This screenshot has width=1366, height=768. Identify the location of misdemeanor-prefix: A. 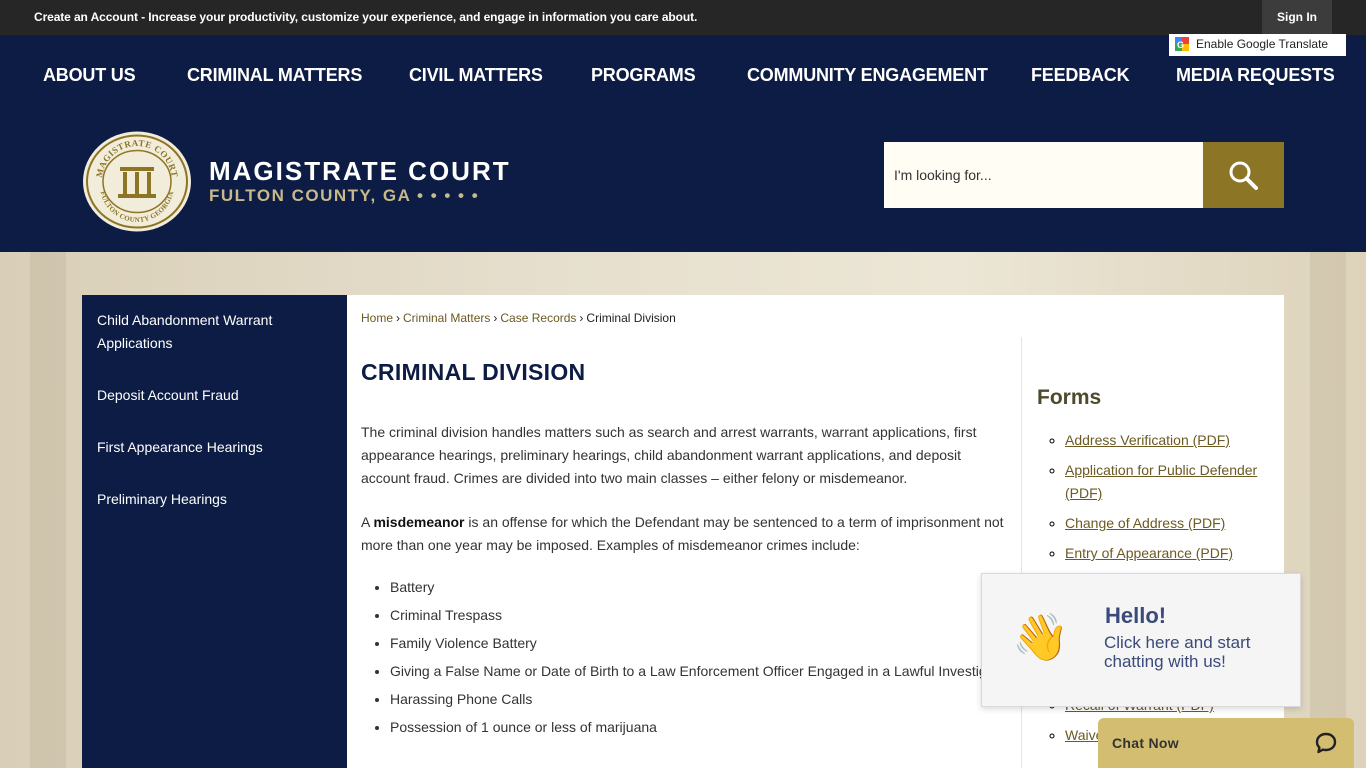
(367, 522).